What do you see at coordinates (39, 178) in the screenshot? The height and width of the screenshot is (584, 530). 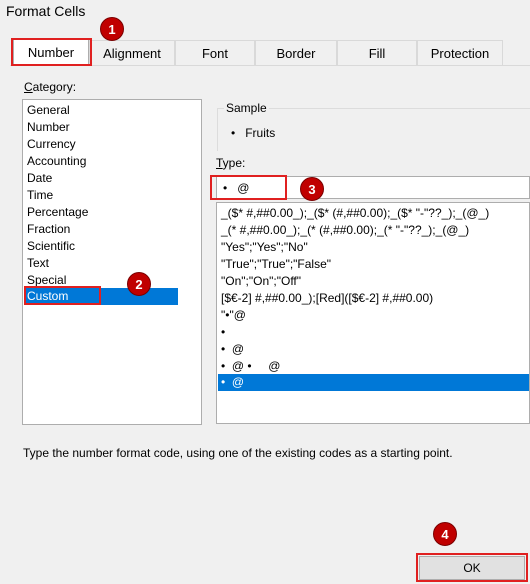 I see `category-item-date: Date` at bounding box center [39, 178].